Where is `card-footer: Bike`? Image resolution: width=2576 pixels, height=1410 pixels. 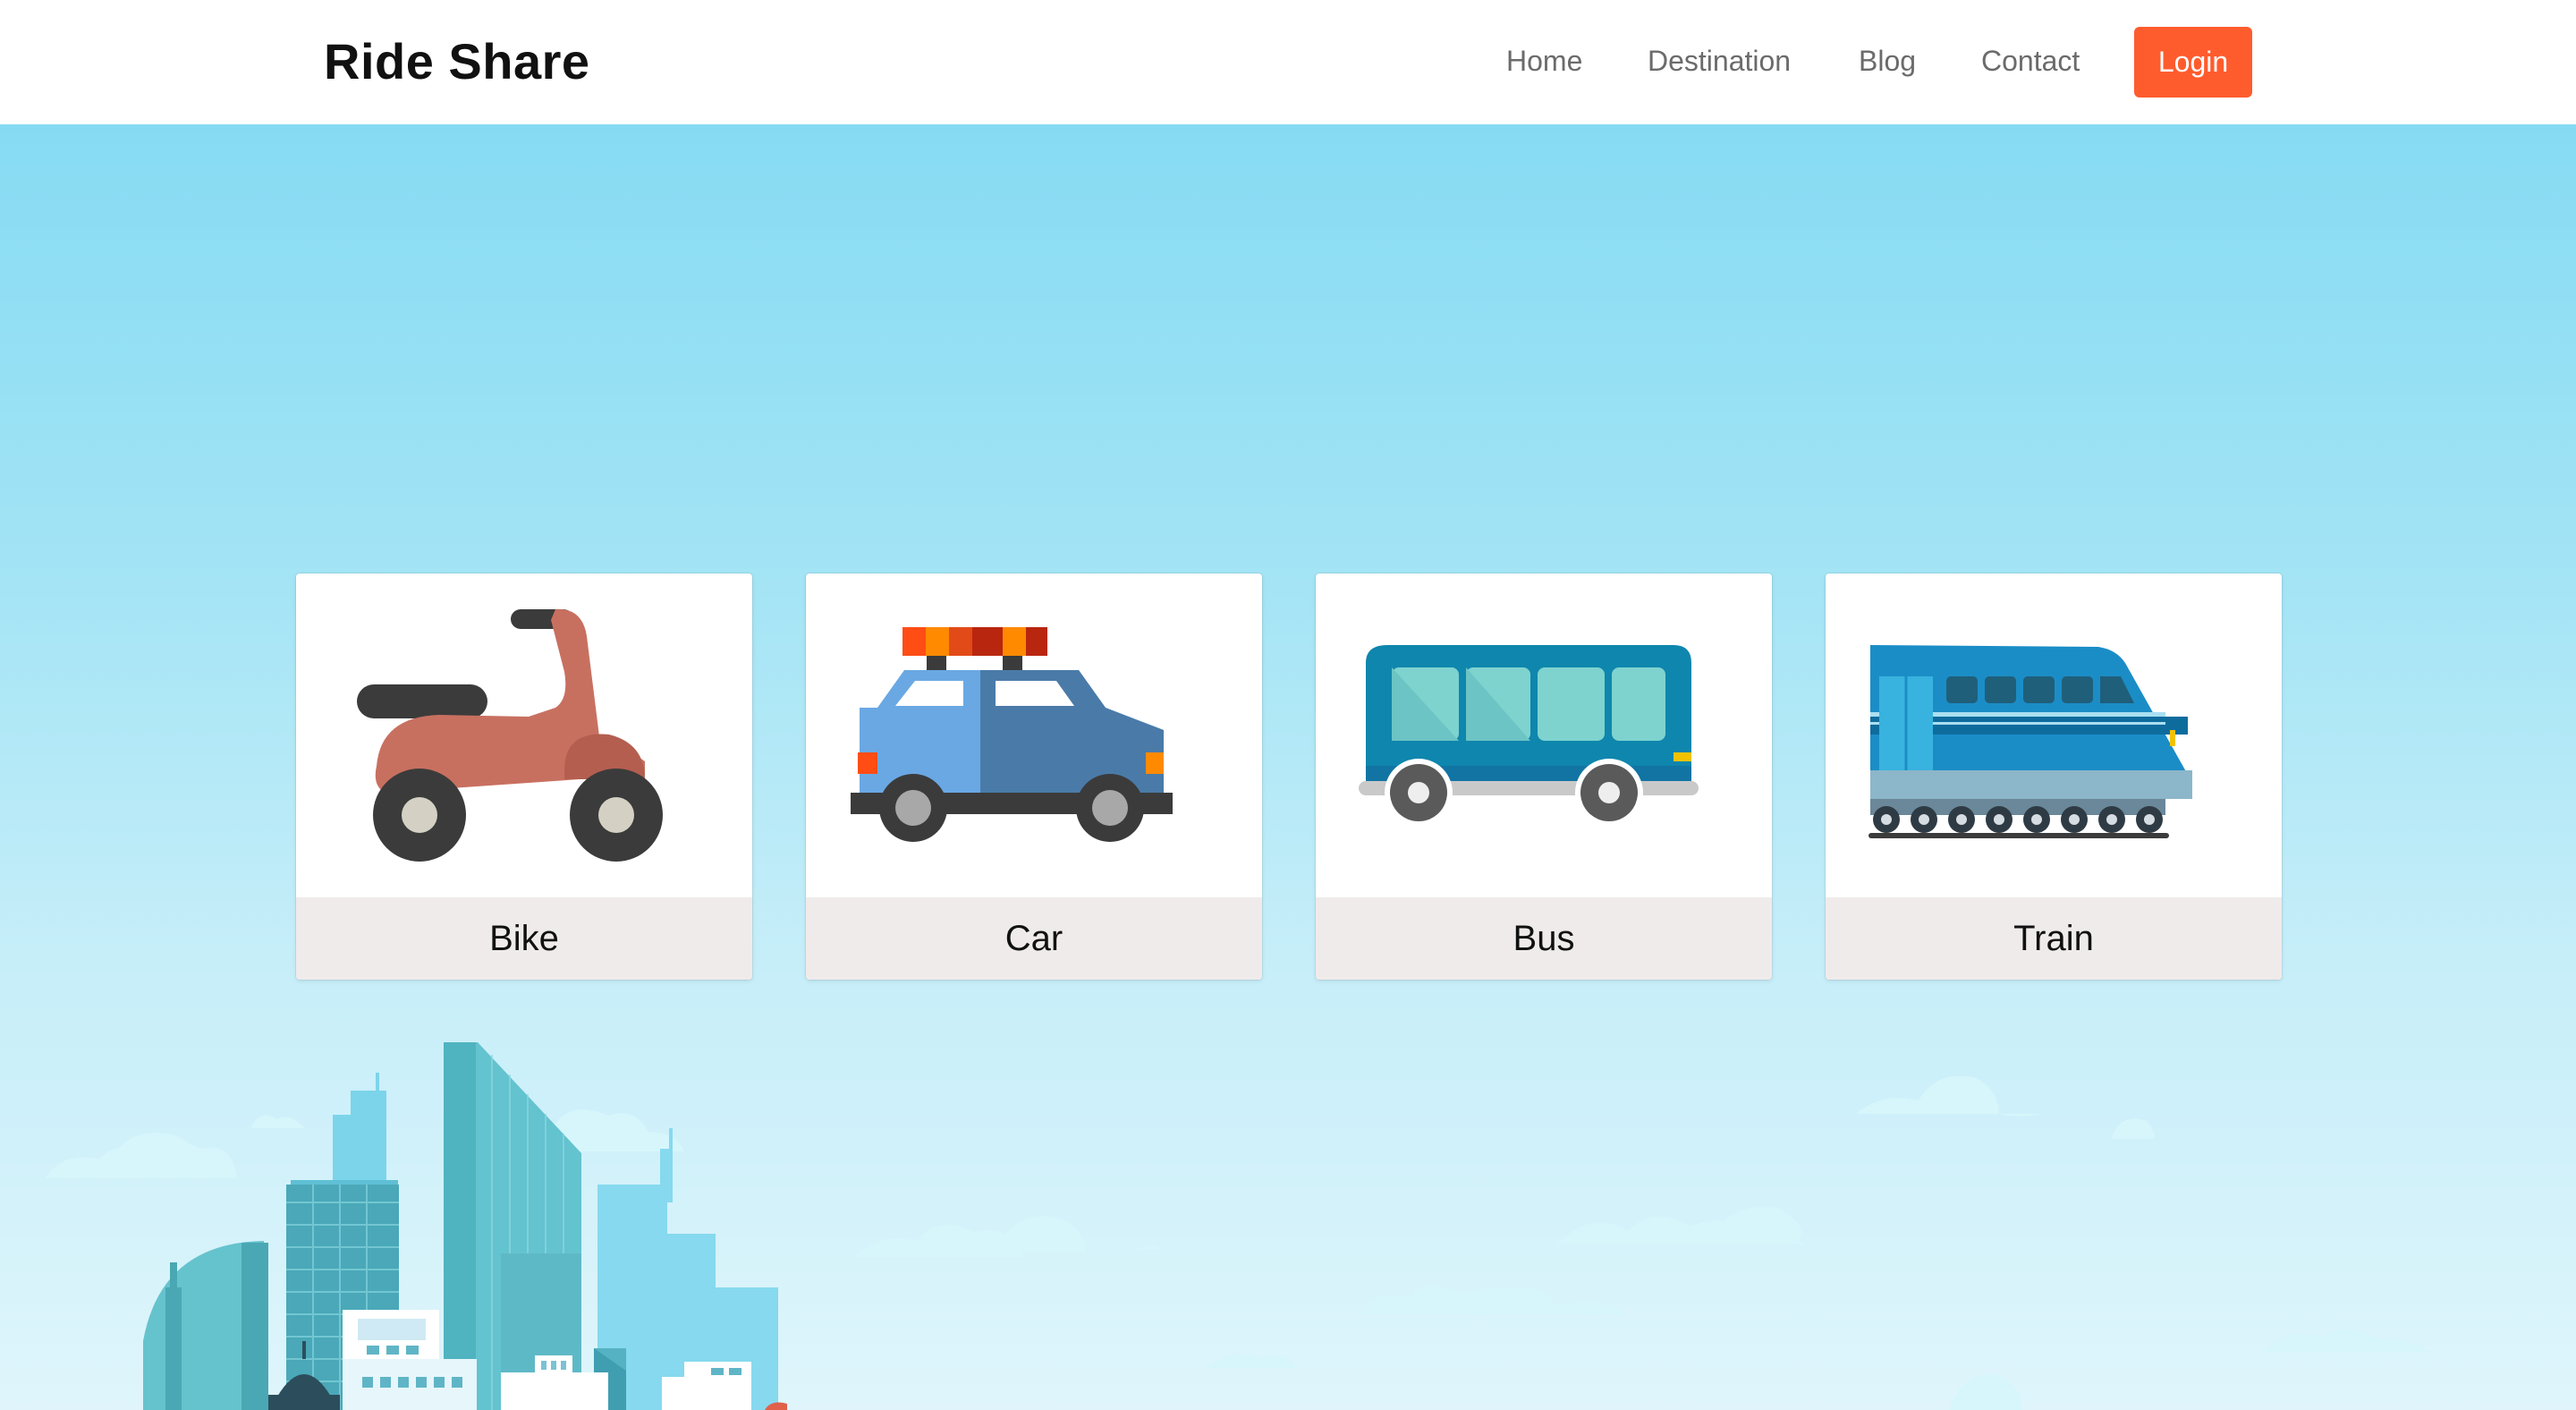 card-footer: Bike is located at coordinates (524, 938).